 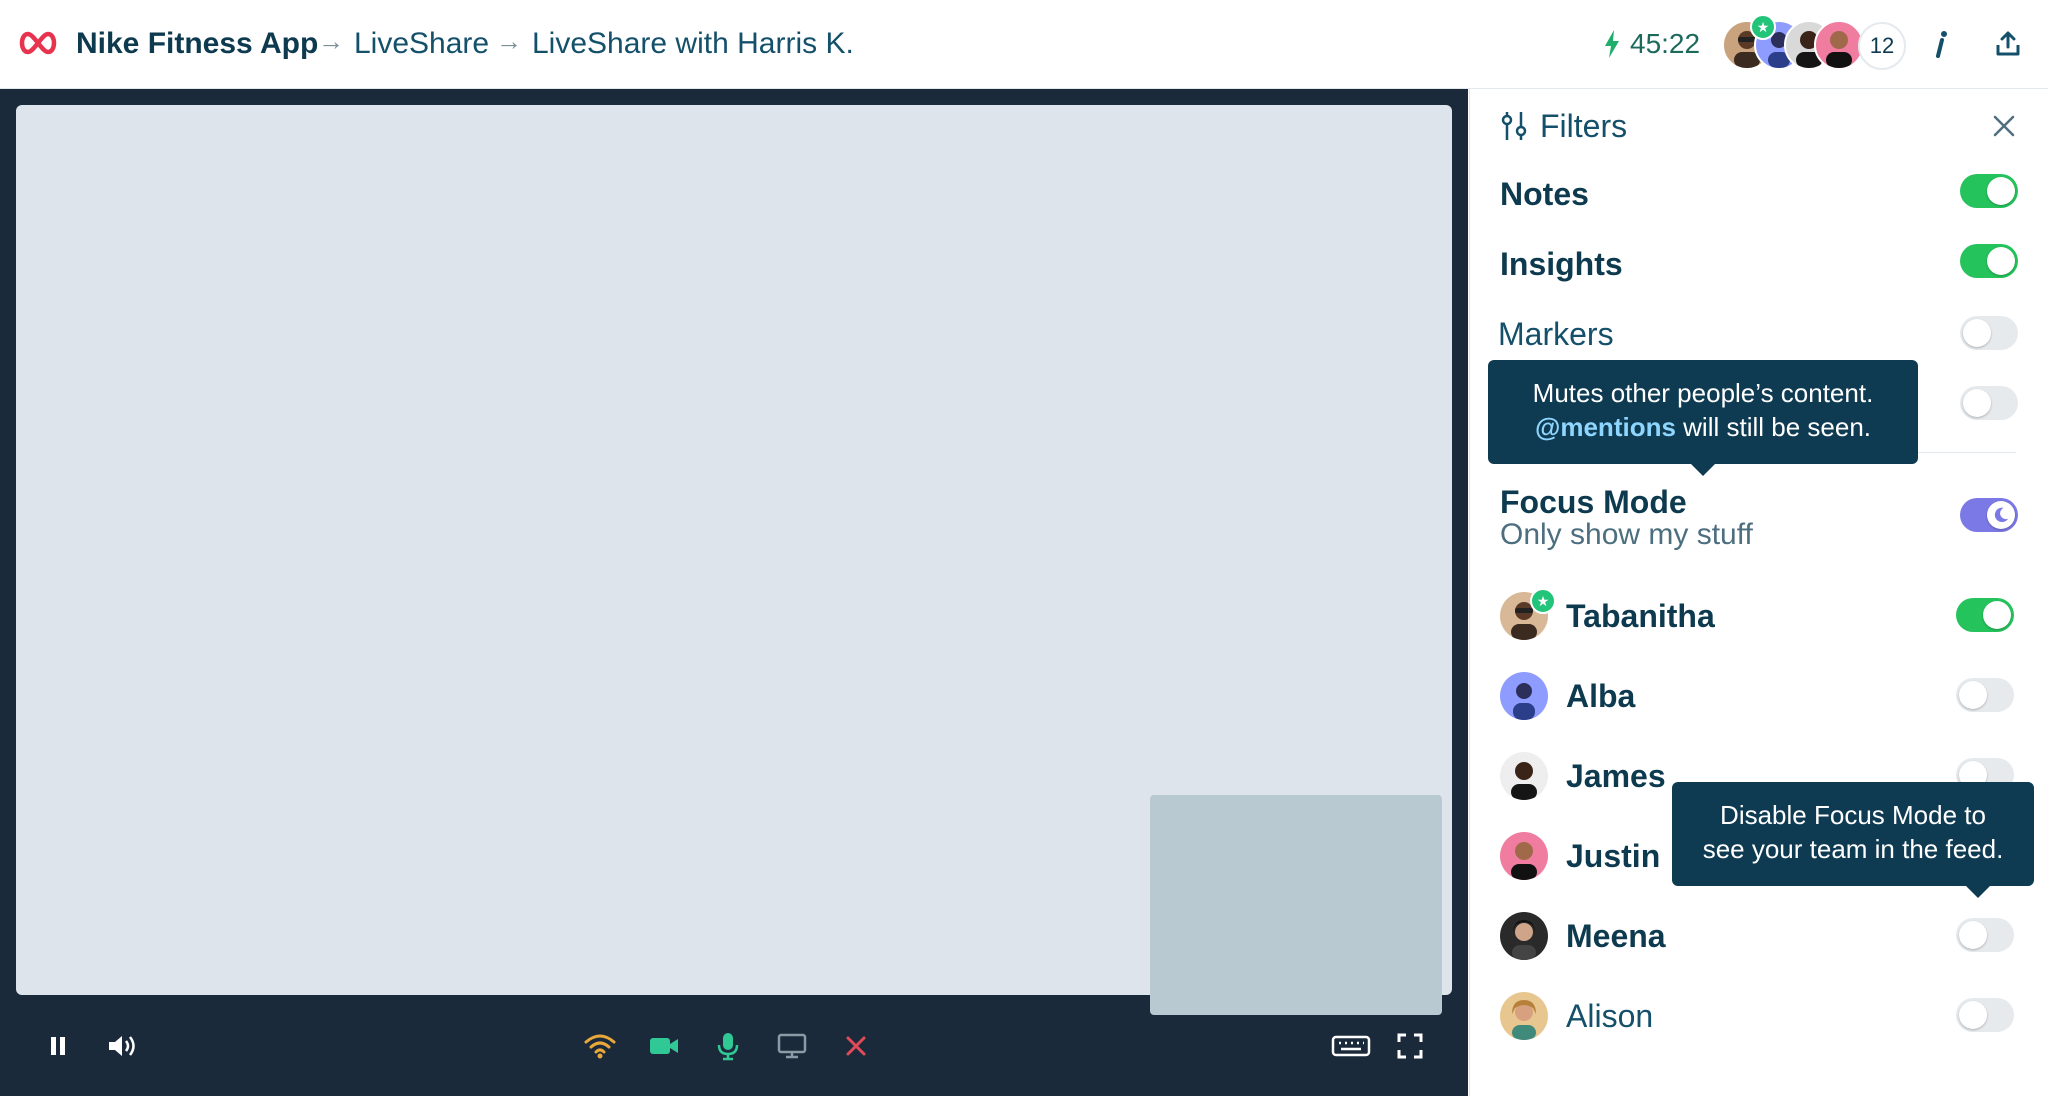 What do you see at coordinates (1853, 849) in the screenshot?
I see `focus-tooltip-line2: see your team in the feed.` at bounding box center [1853, 849].